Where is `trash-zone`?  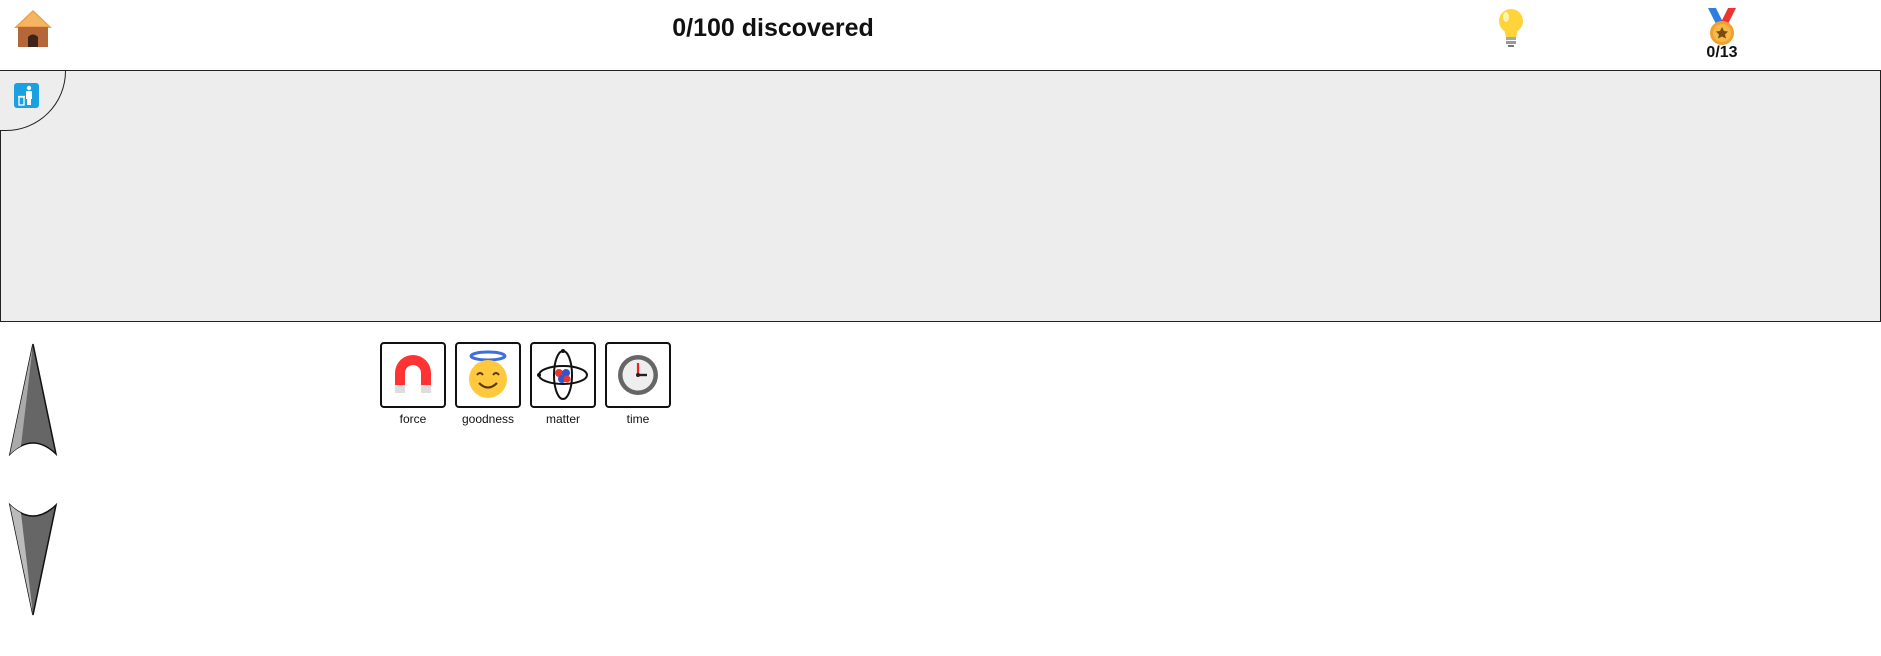 trash-zone is located at coordinates (33, 101).